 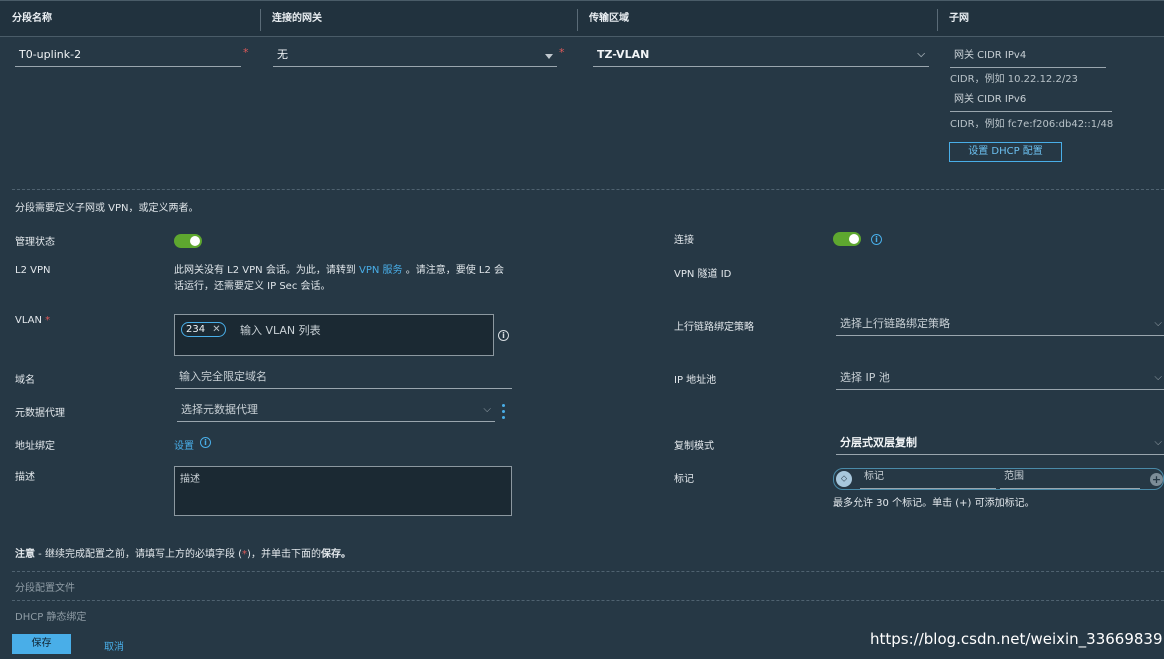 I want to click on required-fields-note: 注意 - 继续完成配置之前，请填写上方的必填字段 (*)，并单击下面的保存。, so click(x=183, y=552).